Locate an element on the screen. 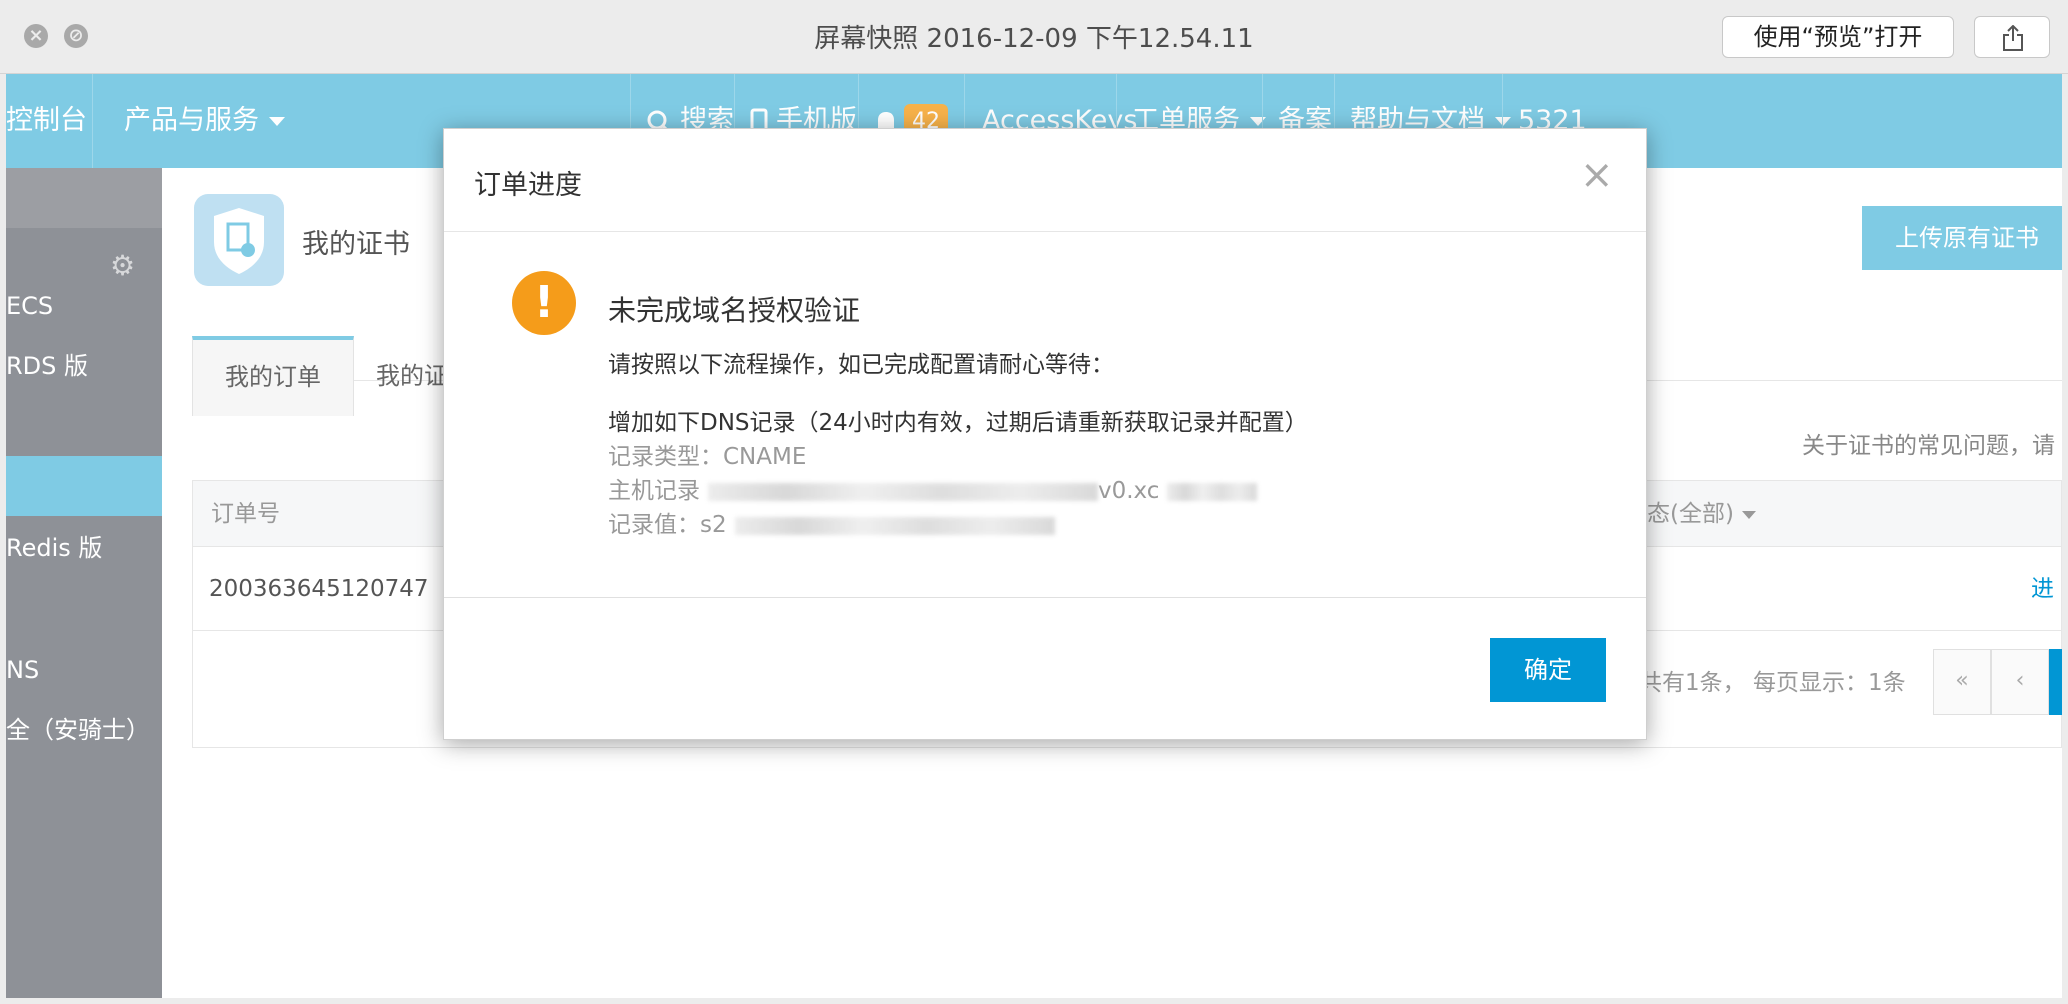  title-bar: × ⊘ 屏幕快照 2016-12-09 下午12.54.11 使用“预览”打开 is located at coordinates (1034, 37).